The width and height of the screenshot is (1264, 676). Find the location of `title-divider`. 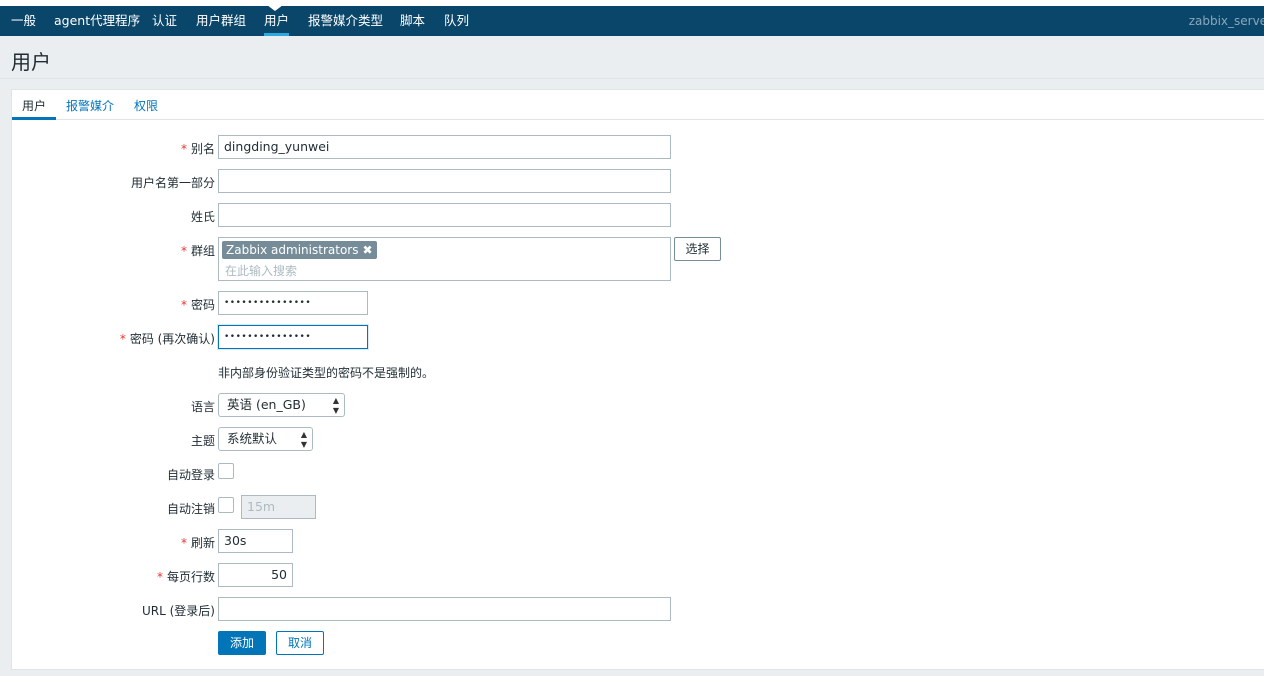

title-divider is located at coordinates (632, 78).